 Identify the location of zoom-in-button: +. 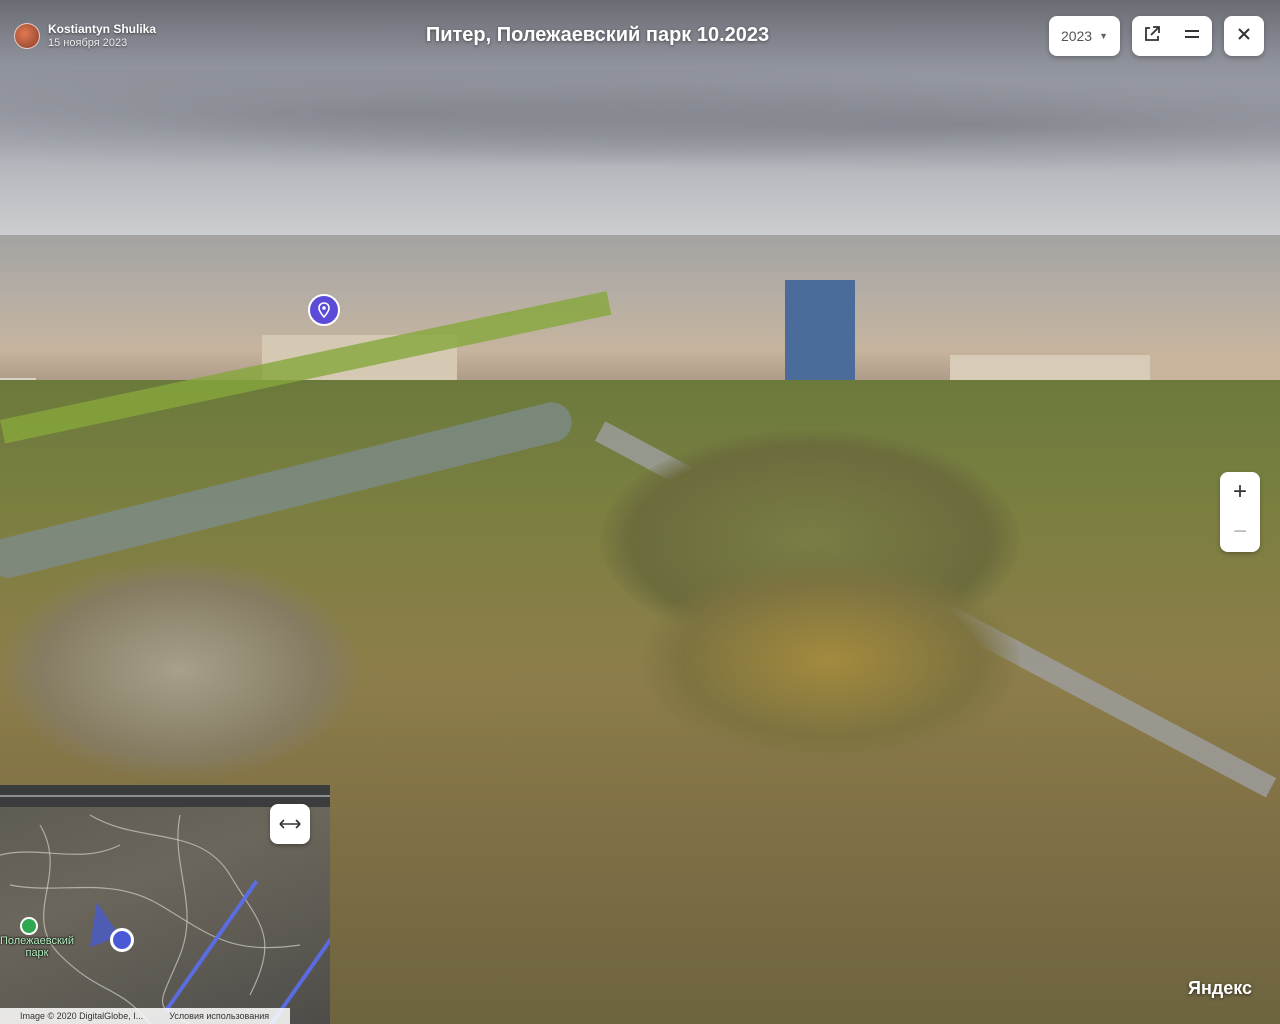
(1240, 492).